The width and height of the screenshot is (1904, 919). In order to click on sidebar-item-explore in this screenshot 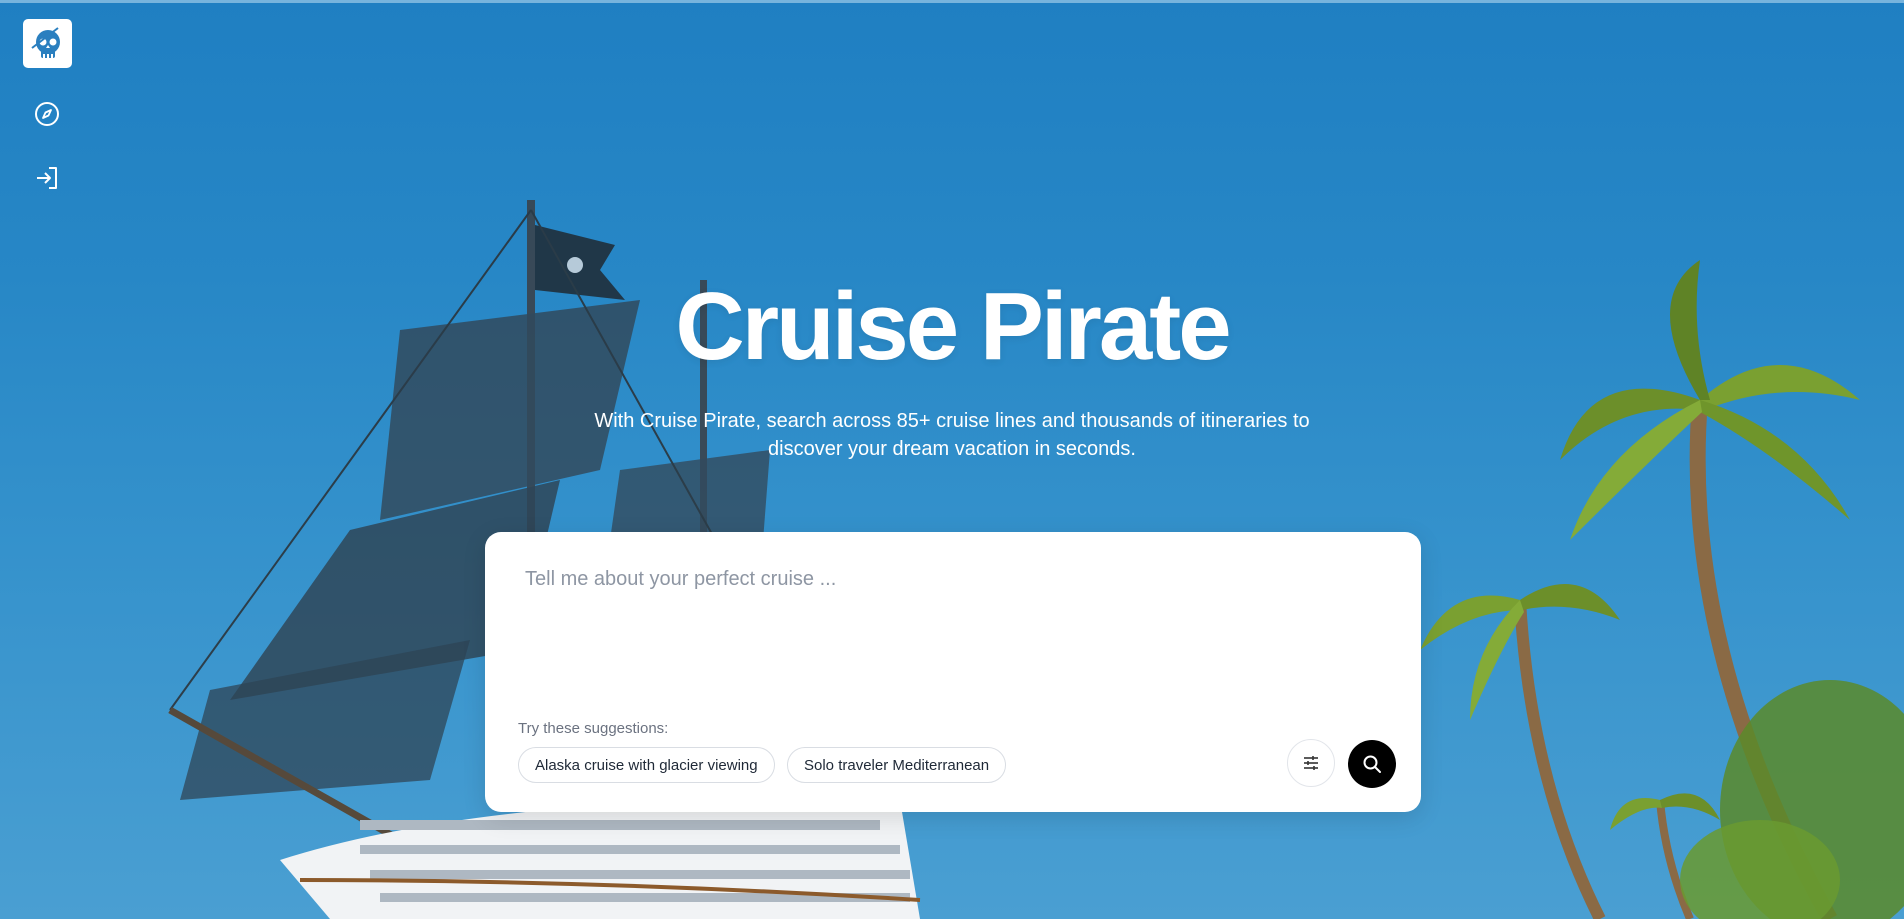, I will do `click(47, 114)`.